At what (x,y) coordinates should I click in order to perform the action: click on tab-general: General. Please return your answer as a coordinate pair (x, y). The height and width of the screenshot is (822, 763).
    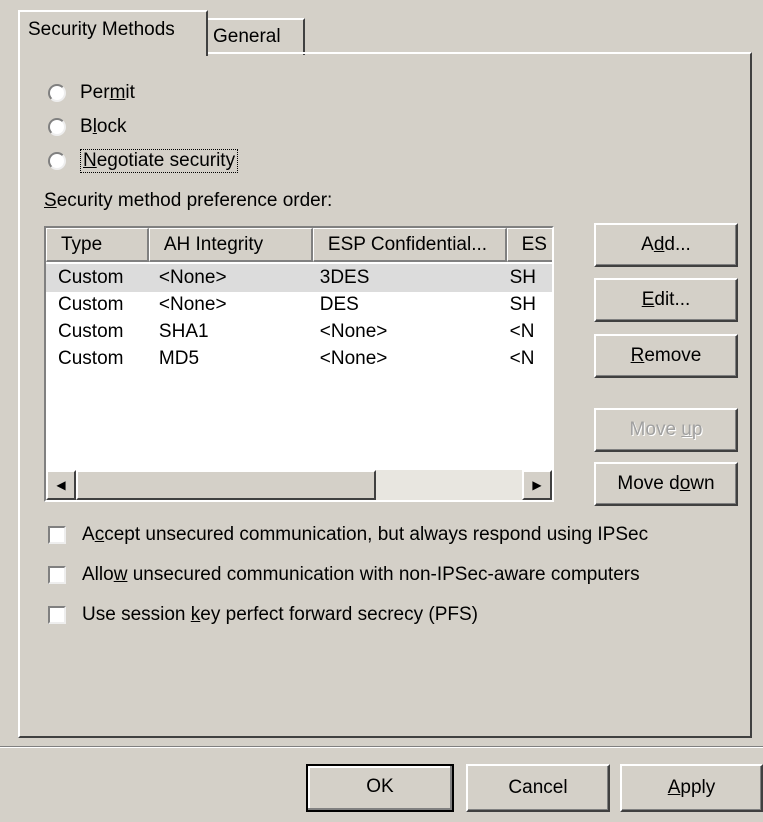
    Looking at the image, I should click on (254, 36).